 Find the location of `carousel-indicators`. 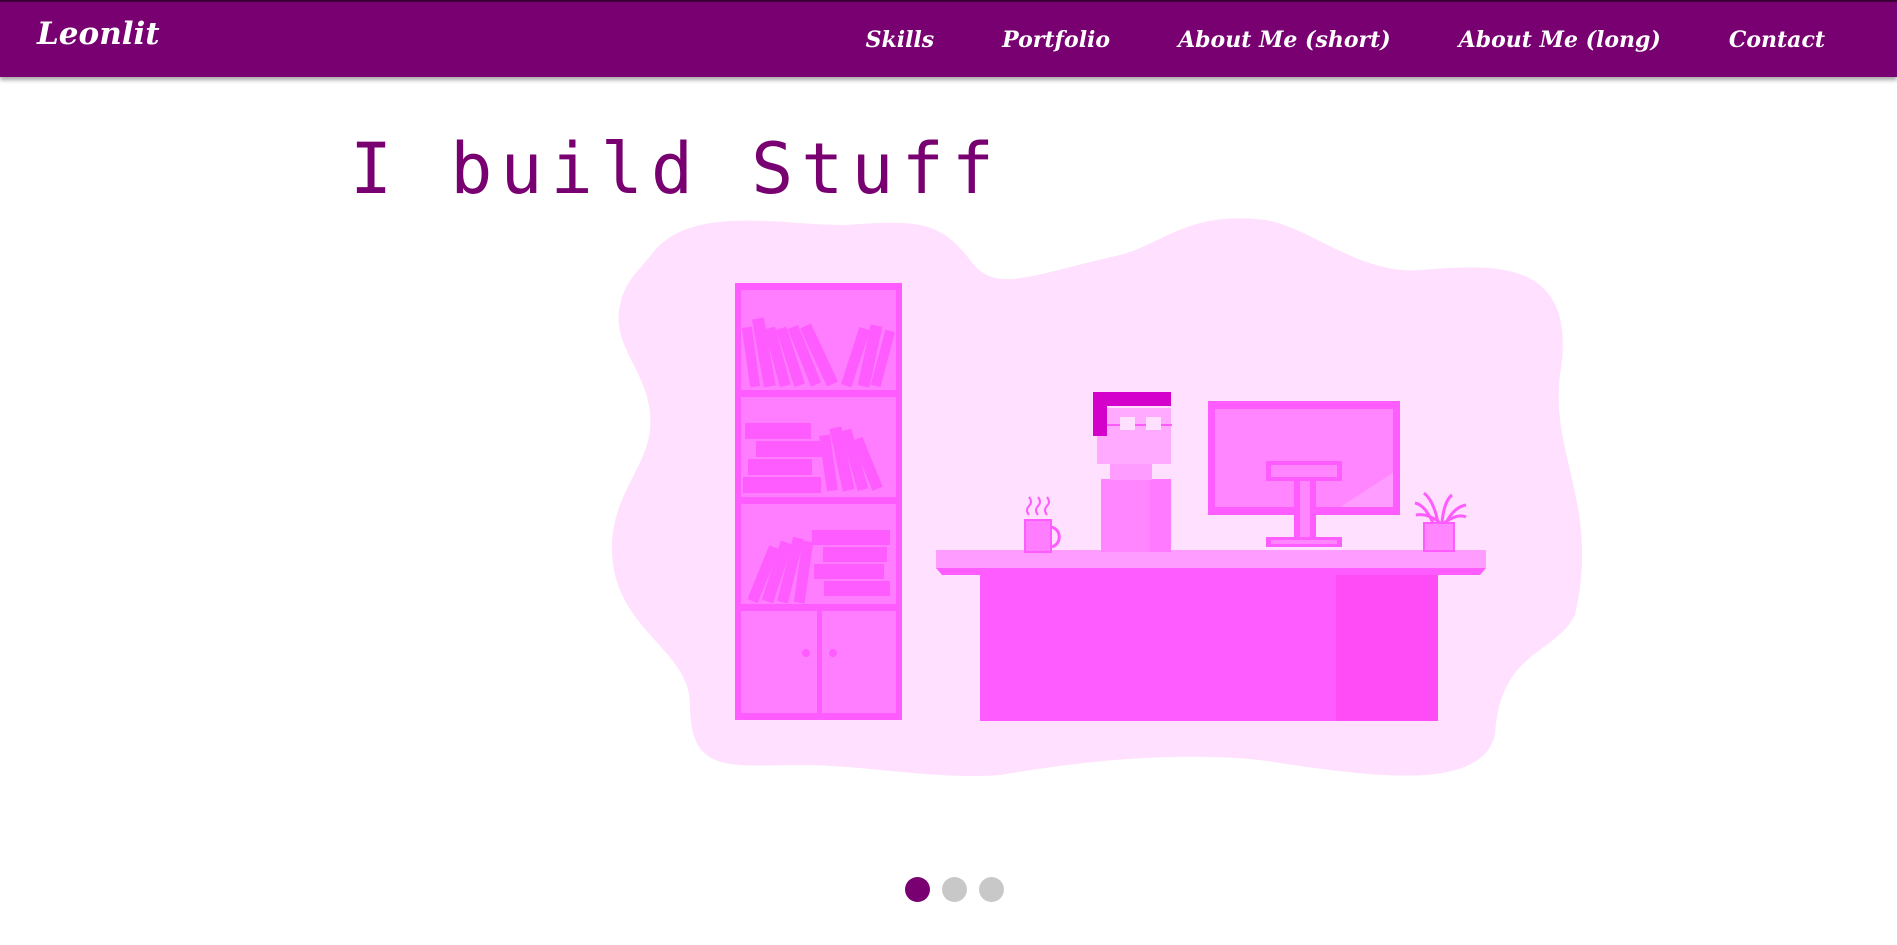

carousel-indicators is located at coordinates (954, 889).